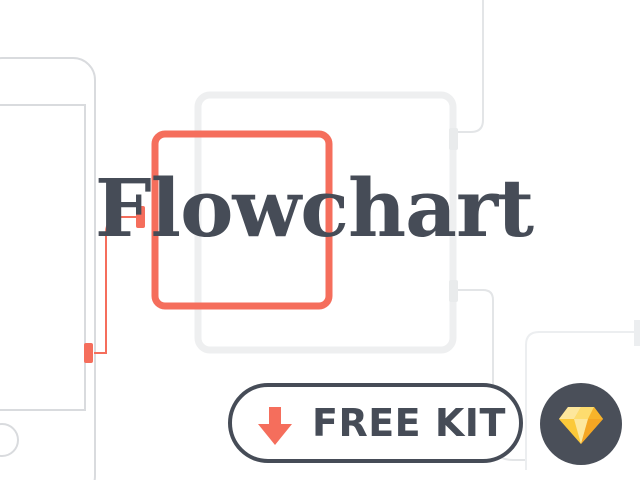 The height and width of the screenshot is (484, 640). I want to click on download-arrow-icon, so click(275, 426).